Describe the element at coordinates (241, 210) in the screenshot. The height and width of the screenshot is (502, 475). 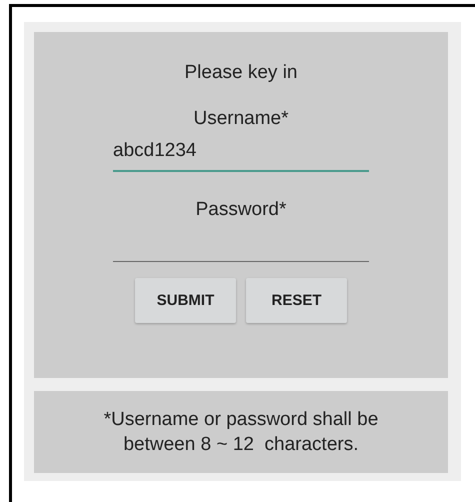
I see `field-label: Password*` at that location.